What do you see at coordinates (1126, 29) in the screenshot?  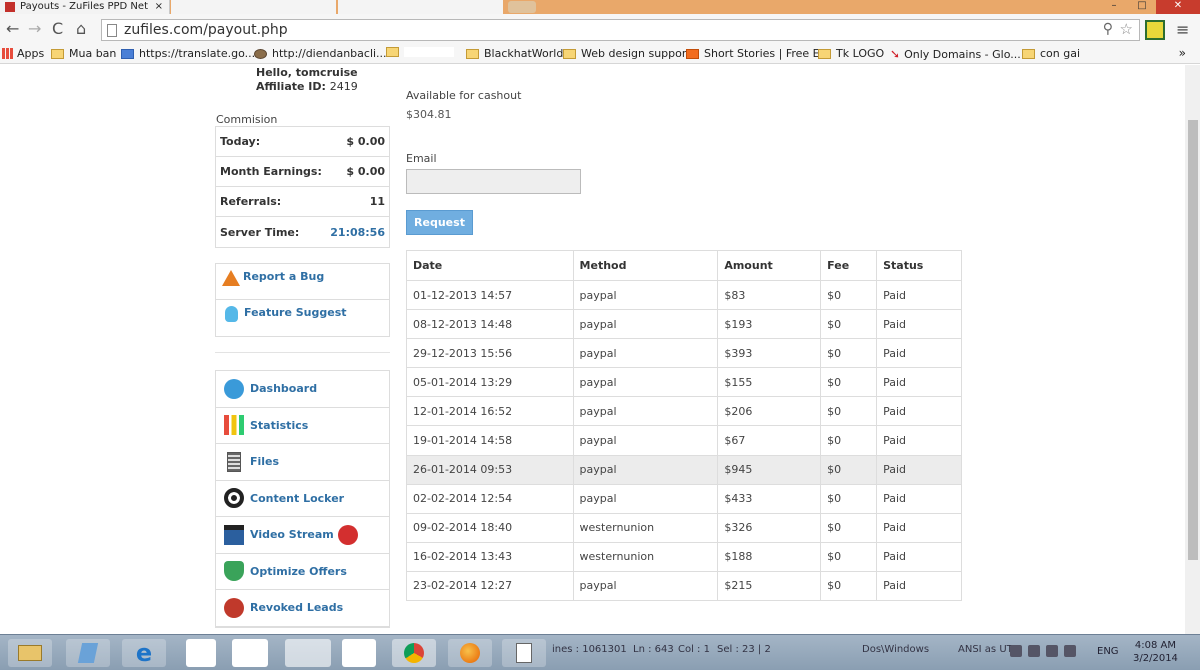 I see `bookmark-star-icon: ☆` at bounding box center [1126, 29].